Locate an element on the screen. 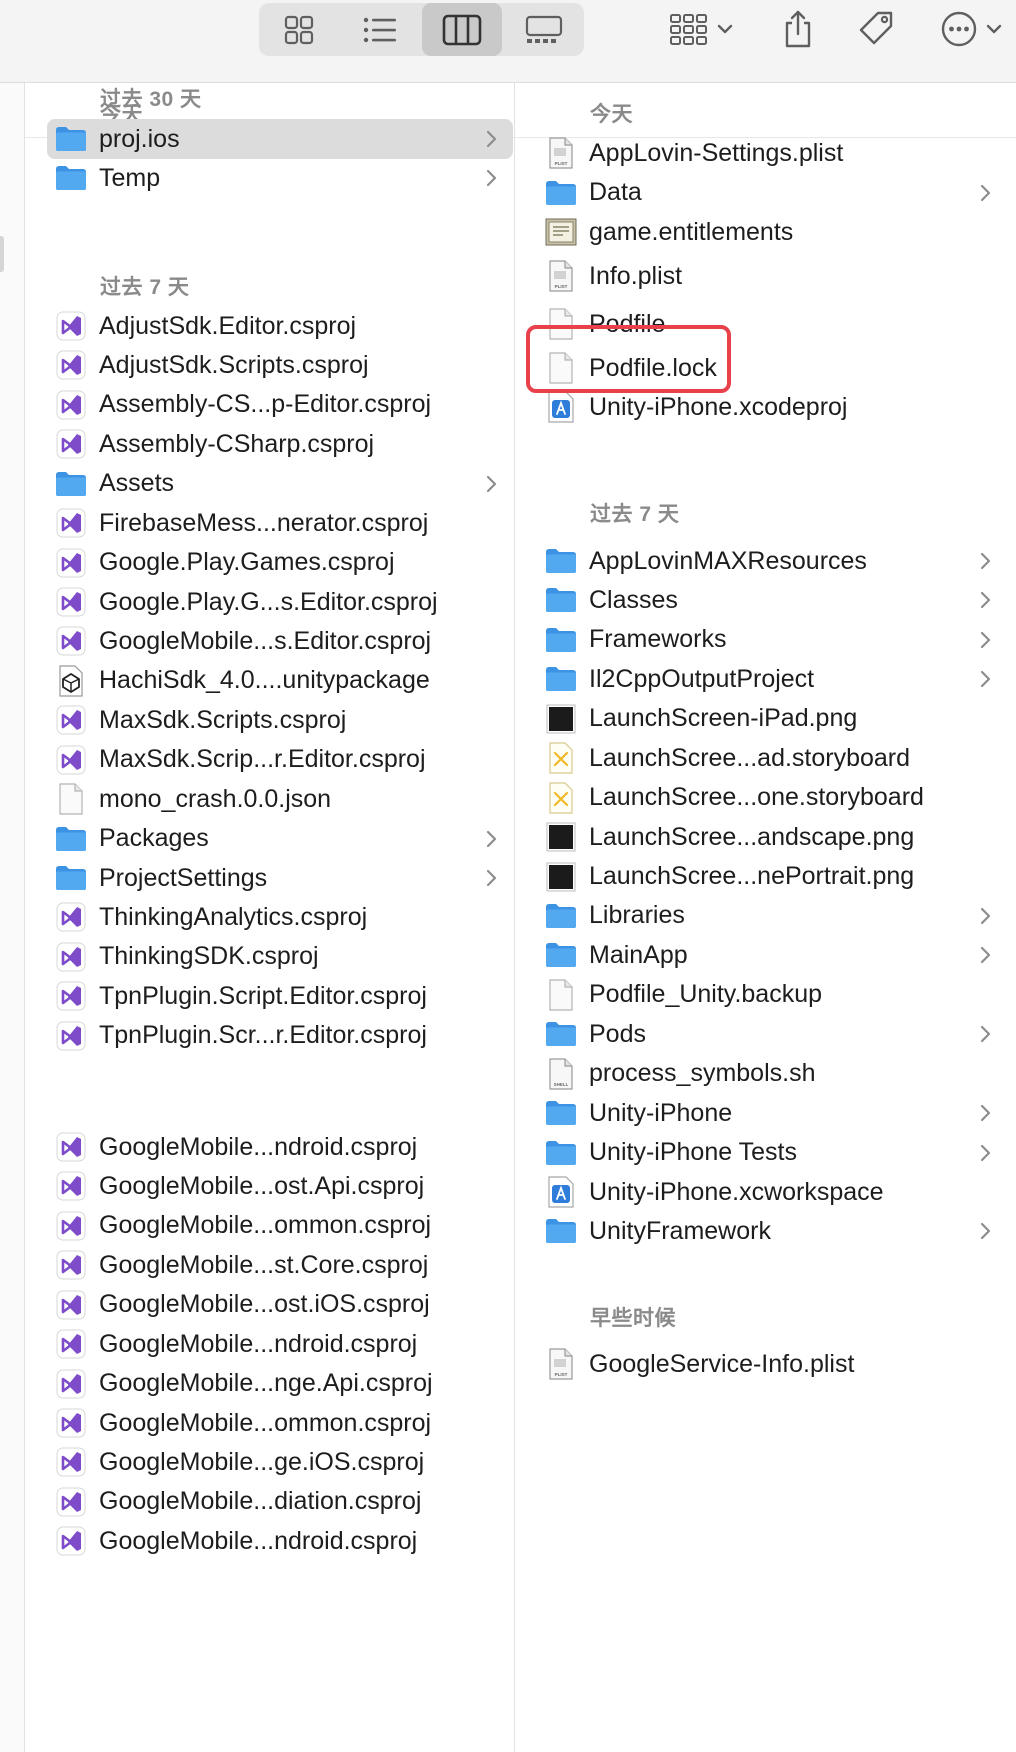 This screenshot has height=1752, width=1016. folder-item: Packages is located at coordinates (280, 839).